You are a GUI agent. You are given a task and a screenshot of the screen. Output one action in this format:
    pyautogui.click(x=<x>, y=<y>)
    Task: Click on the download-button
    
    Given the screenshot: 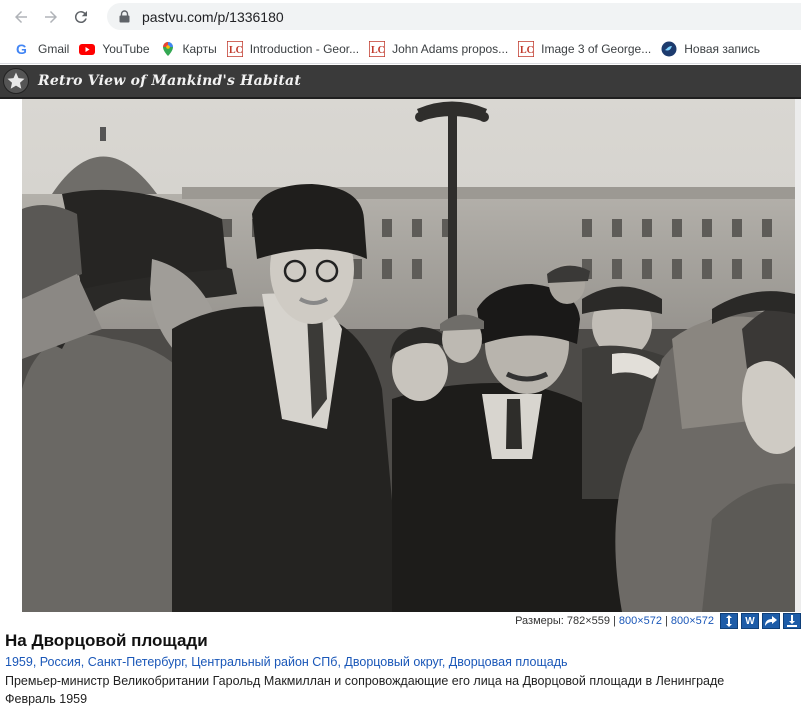 What is the action you would take?
    pyautogui.click(x=792, y=621)
    